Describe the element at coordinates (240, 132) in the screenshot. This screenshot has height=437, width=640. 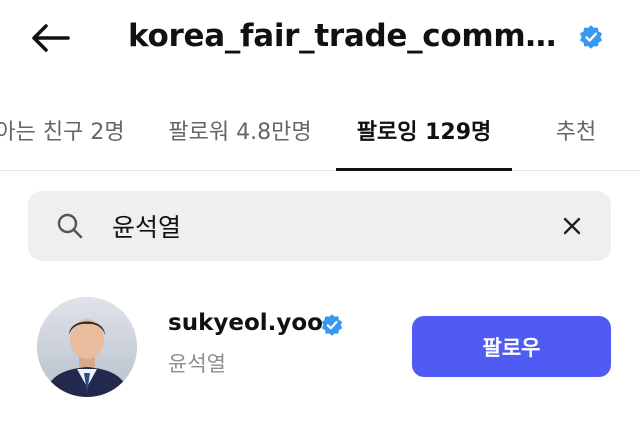
I see `tab-followers-label: 팔로워 4.8만명` at that location.